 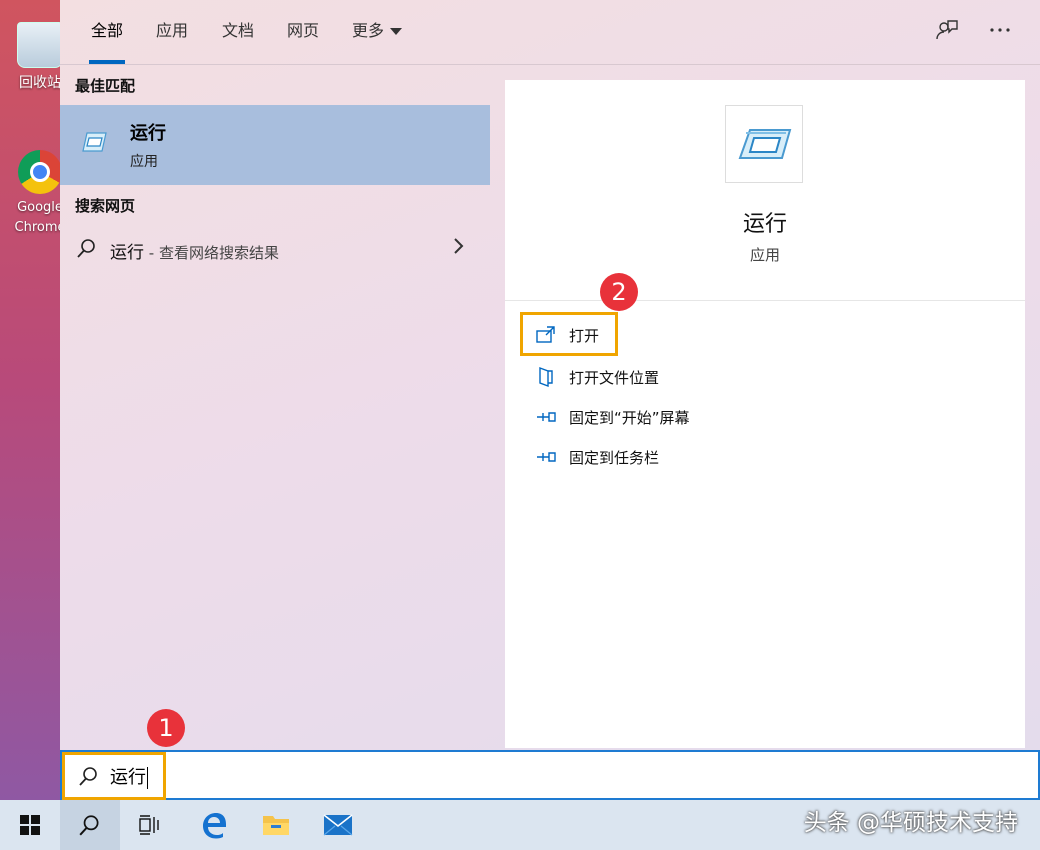 What do you see at coordinates (148, 133) in the screenshot?
I see `best-match-name: 运行` at bounding box center [148, 133].